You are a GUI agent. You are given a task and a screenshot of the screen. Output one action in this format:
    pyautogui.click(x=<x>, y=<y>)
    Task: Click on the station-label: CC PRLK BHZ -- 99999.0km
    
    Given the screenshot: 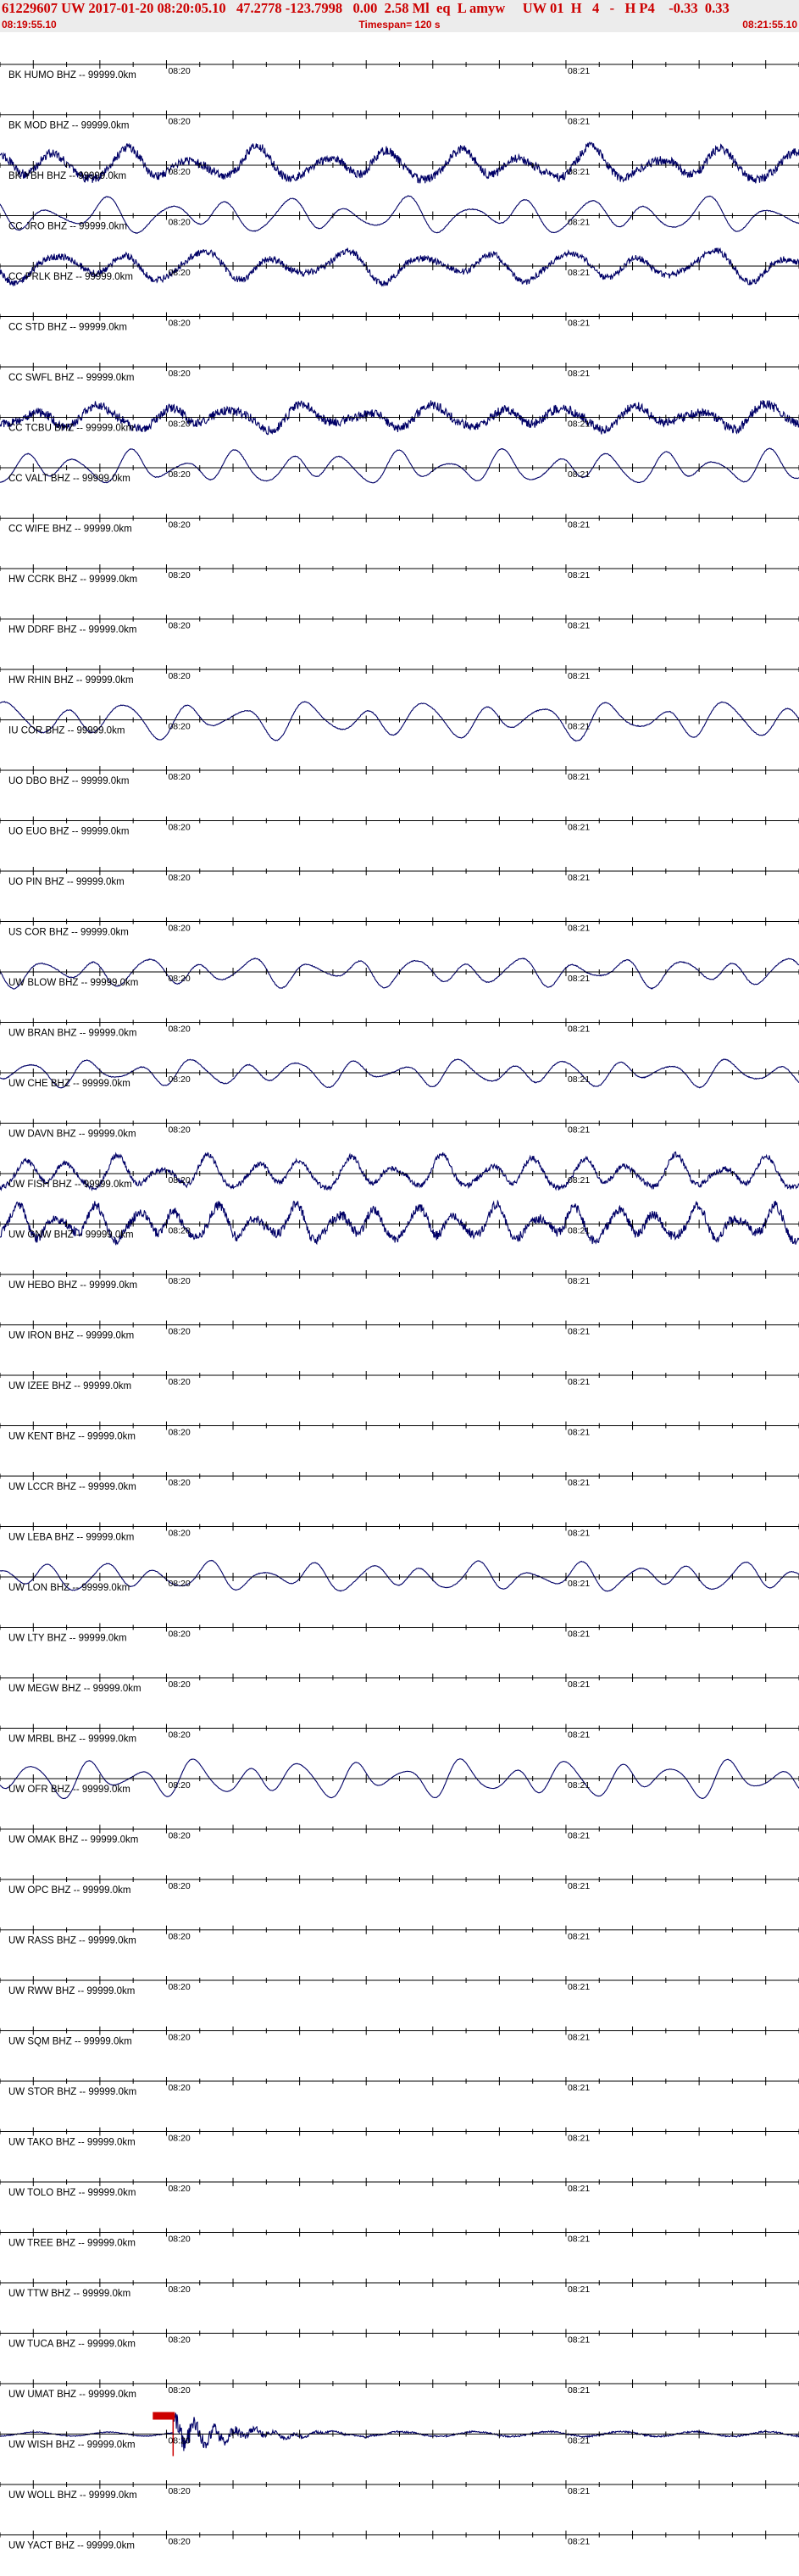 What is the action you would take?
    pyautogui.click(x=70, y=277)
    